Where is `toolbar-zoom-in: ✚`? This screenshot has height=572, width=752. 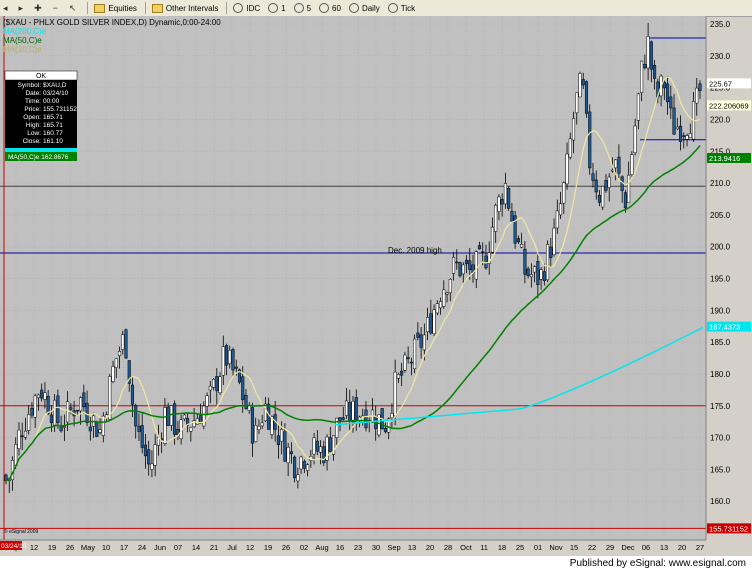 toolbar-zoom-in: ✚ is located at coordinates (39, 8).